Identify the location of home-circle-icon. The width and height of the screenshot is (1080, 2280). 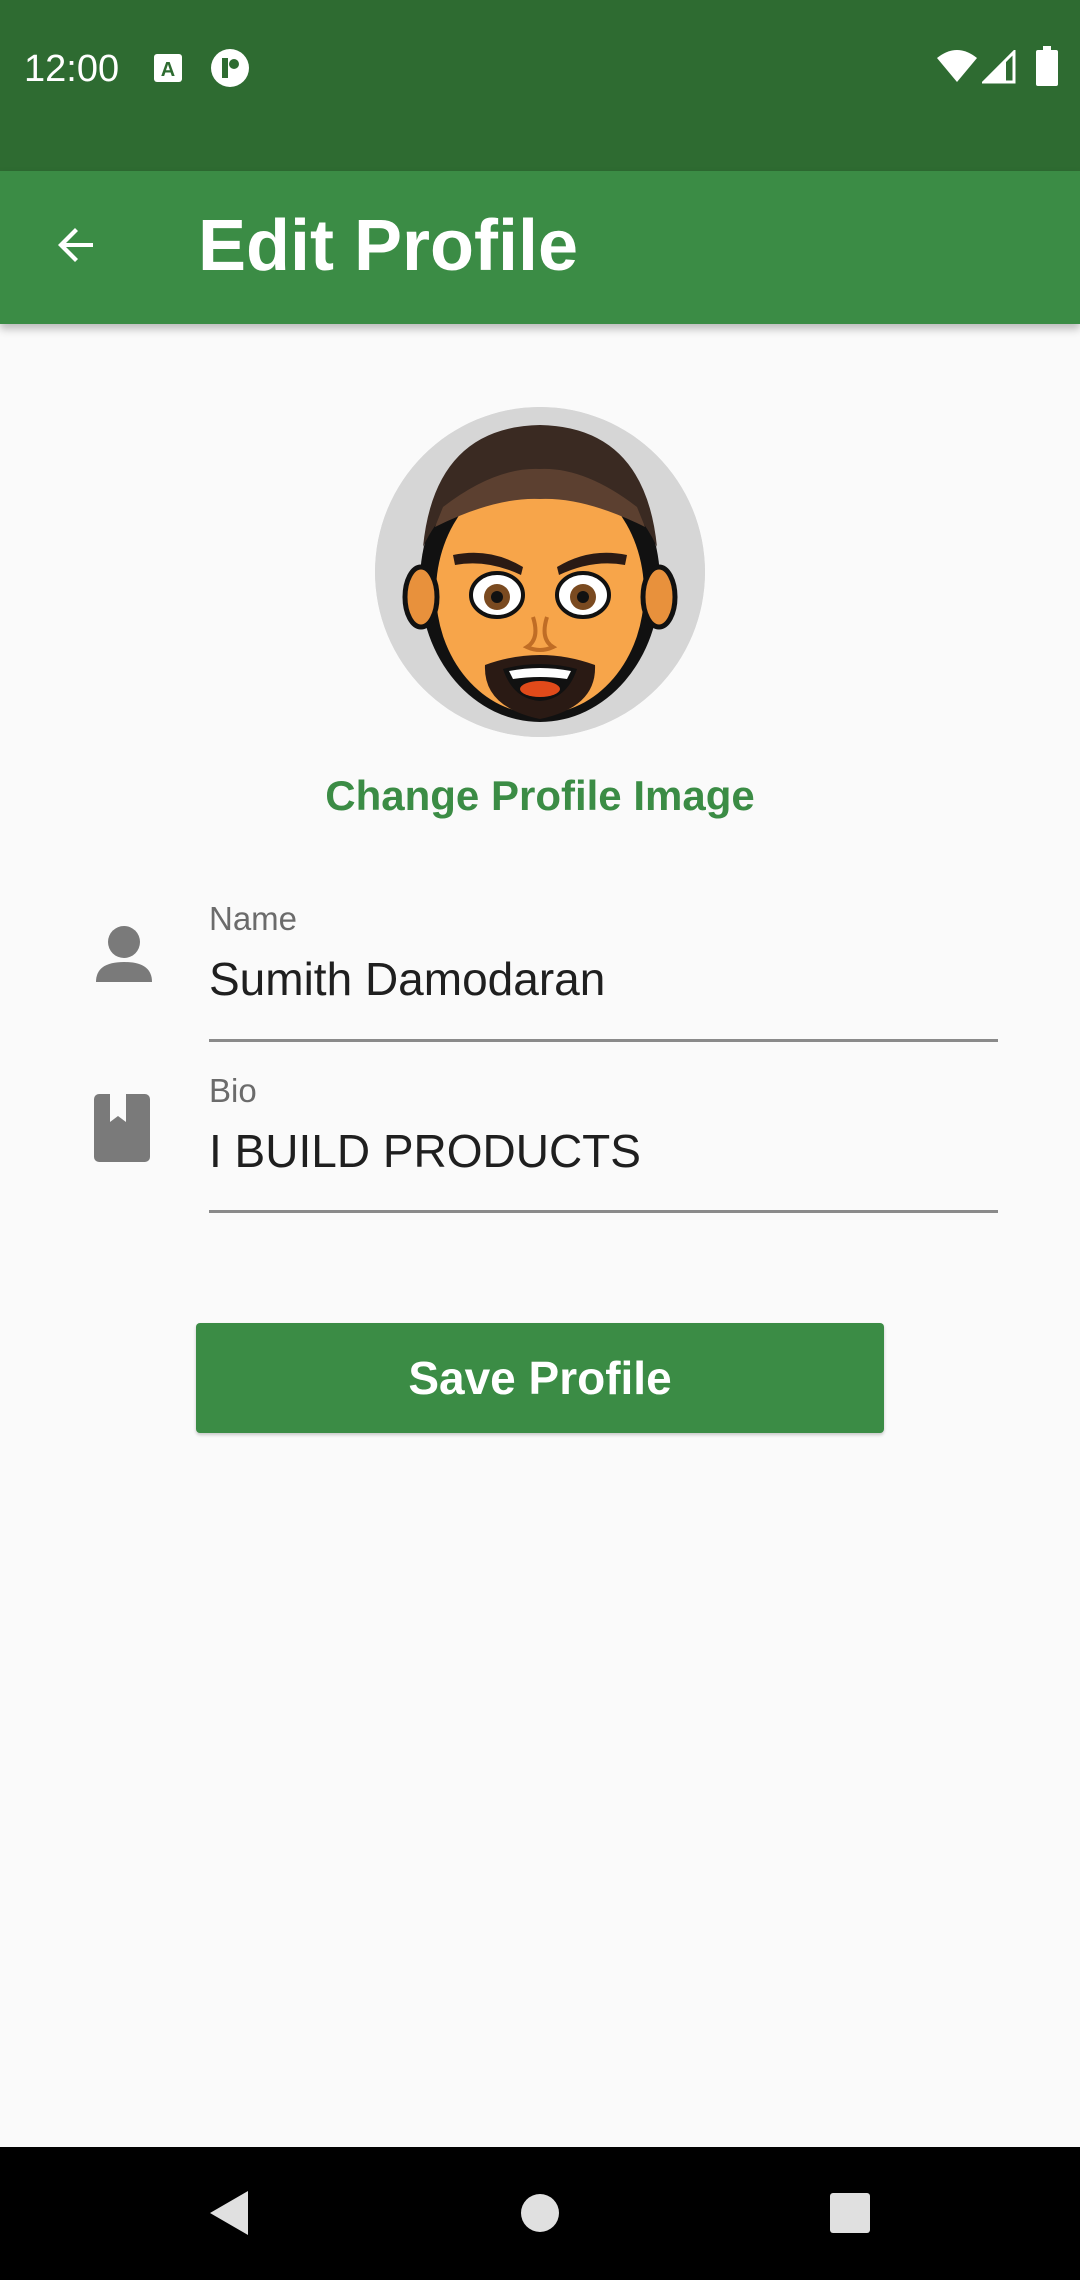
(540, 2215).